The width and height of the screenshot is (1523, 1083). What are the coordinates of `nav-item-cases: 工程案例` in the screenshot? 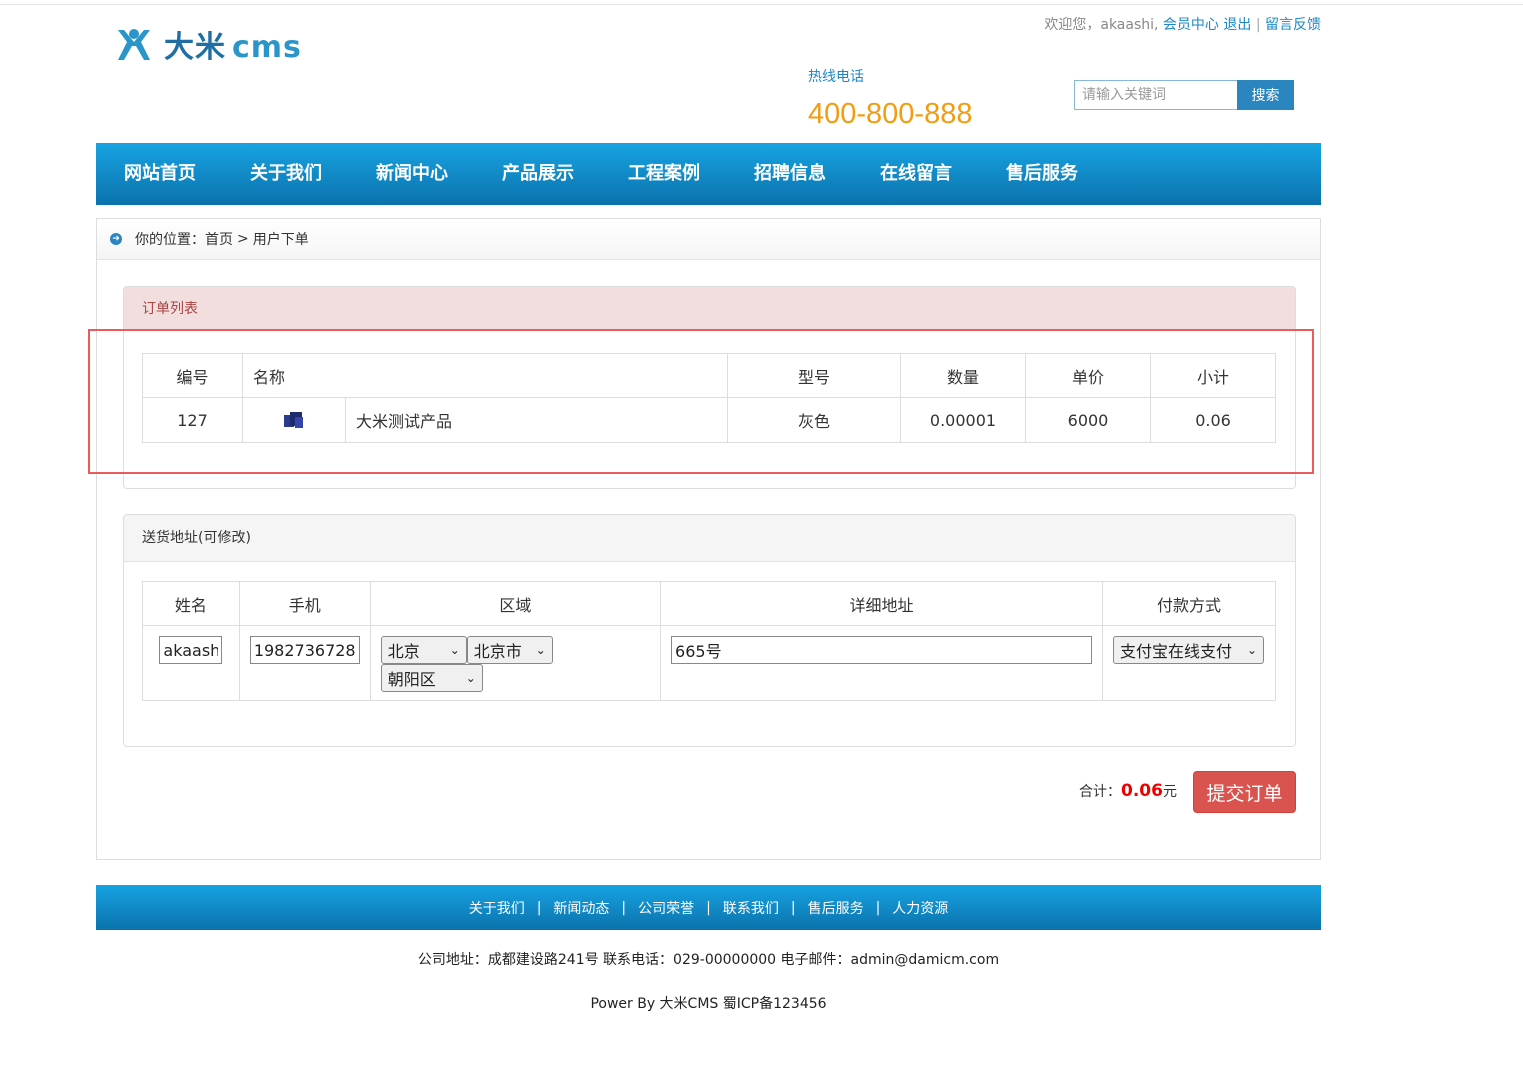 It's located at (691, 174).